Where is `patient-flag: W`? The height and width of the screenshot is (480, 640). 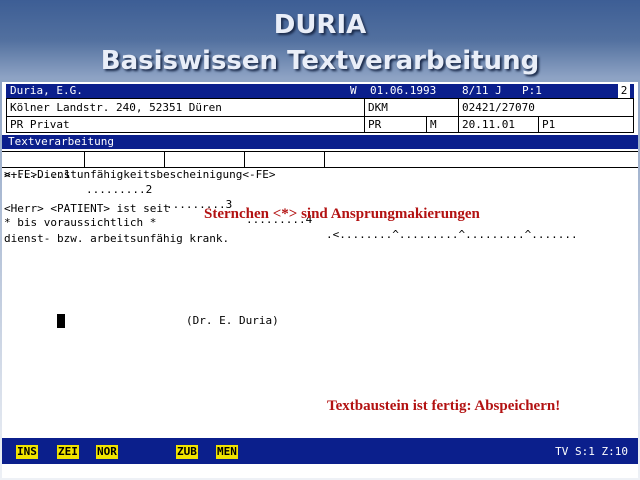
patient-flag: W is located at coordinates (353, 90).